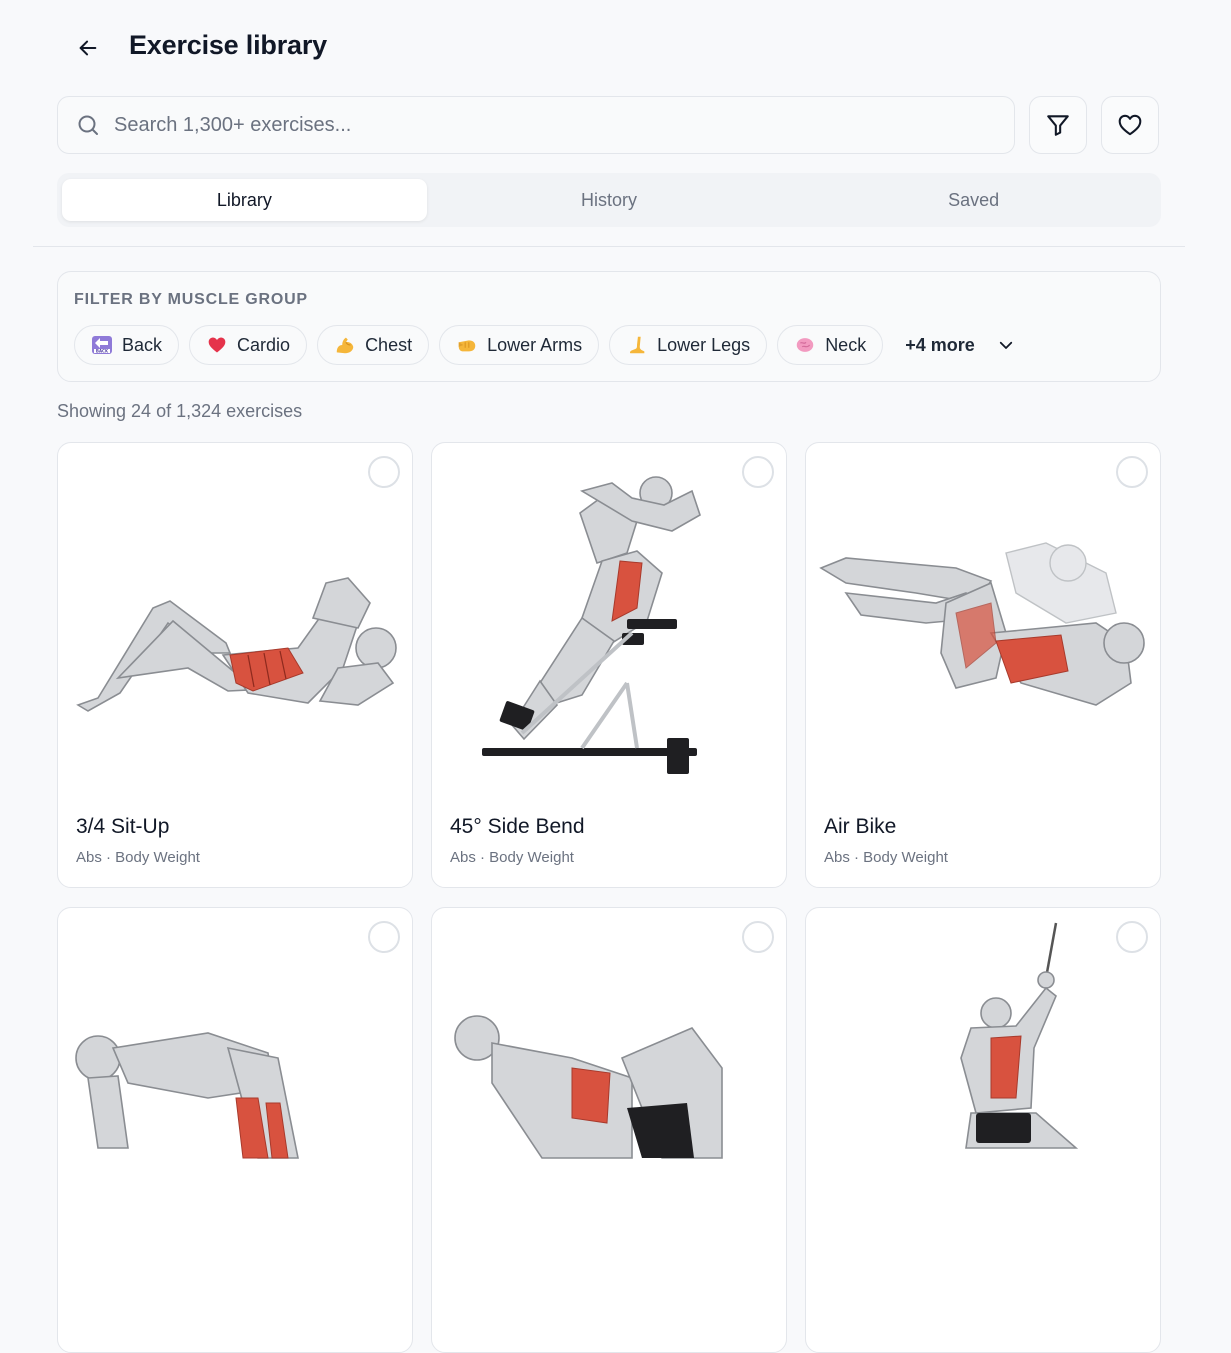 This screenshot has width=1231, height=1353. What do you see at coordinates (637, 345) in the screenshot?
I see `leg-icon` at bounding box center [637, 345].